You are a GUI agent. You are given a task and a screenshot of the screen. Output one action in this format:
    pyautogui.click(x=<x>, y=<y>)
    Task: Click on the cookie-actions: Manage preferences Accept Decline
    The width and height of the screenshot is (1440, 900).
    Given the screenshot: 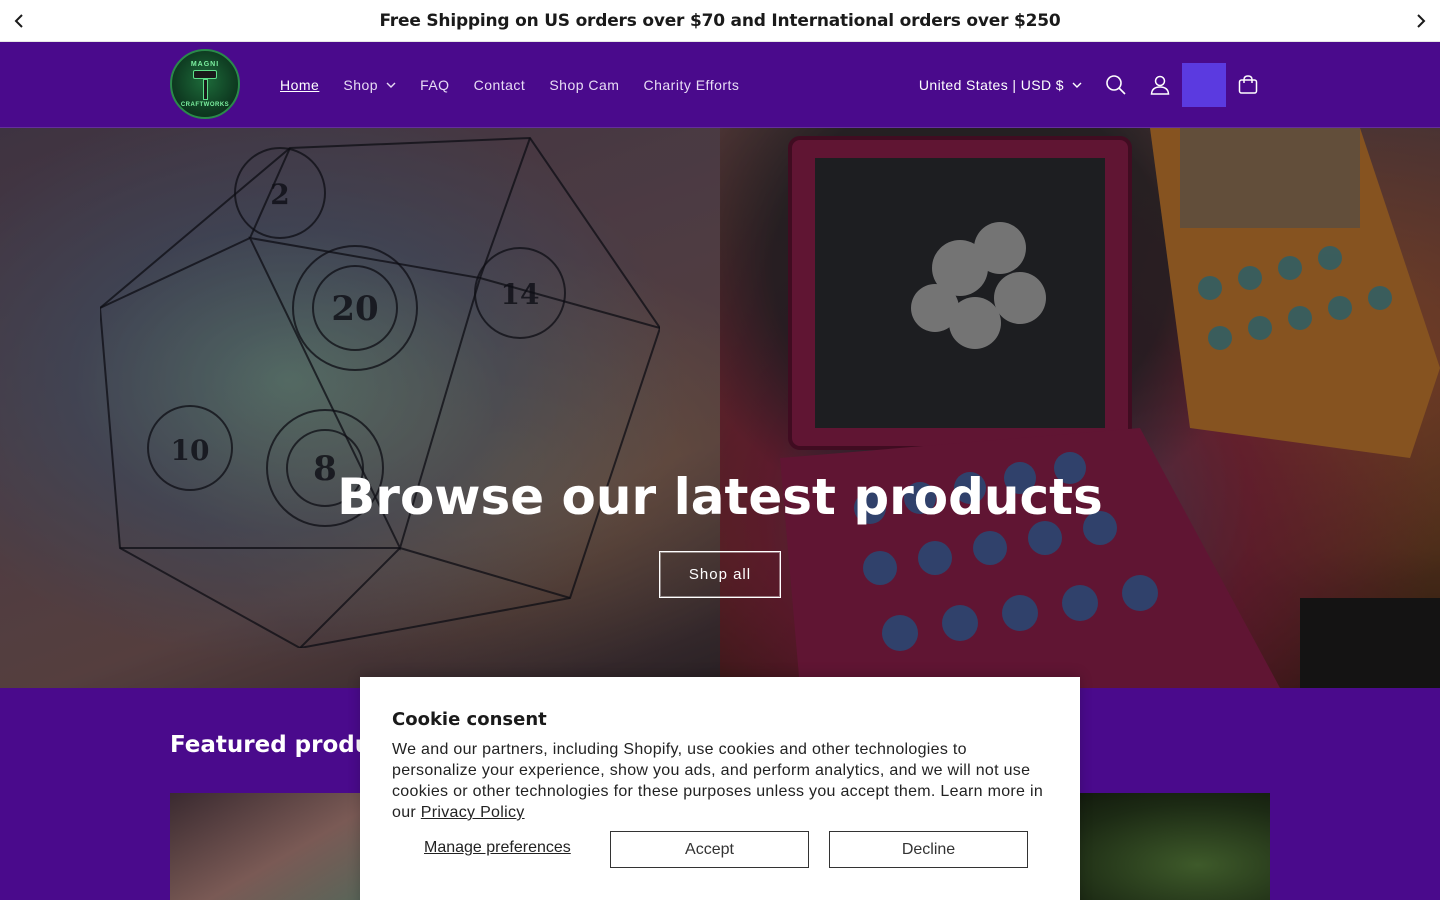 What is the action you would take?
    pyautogui.click(x=720, y=849)
    